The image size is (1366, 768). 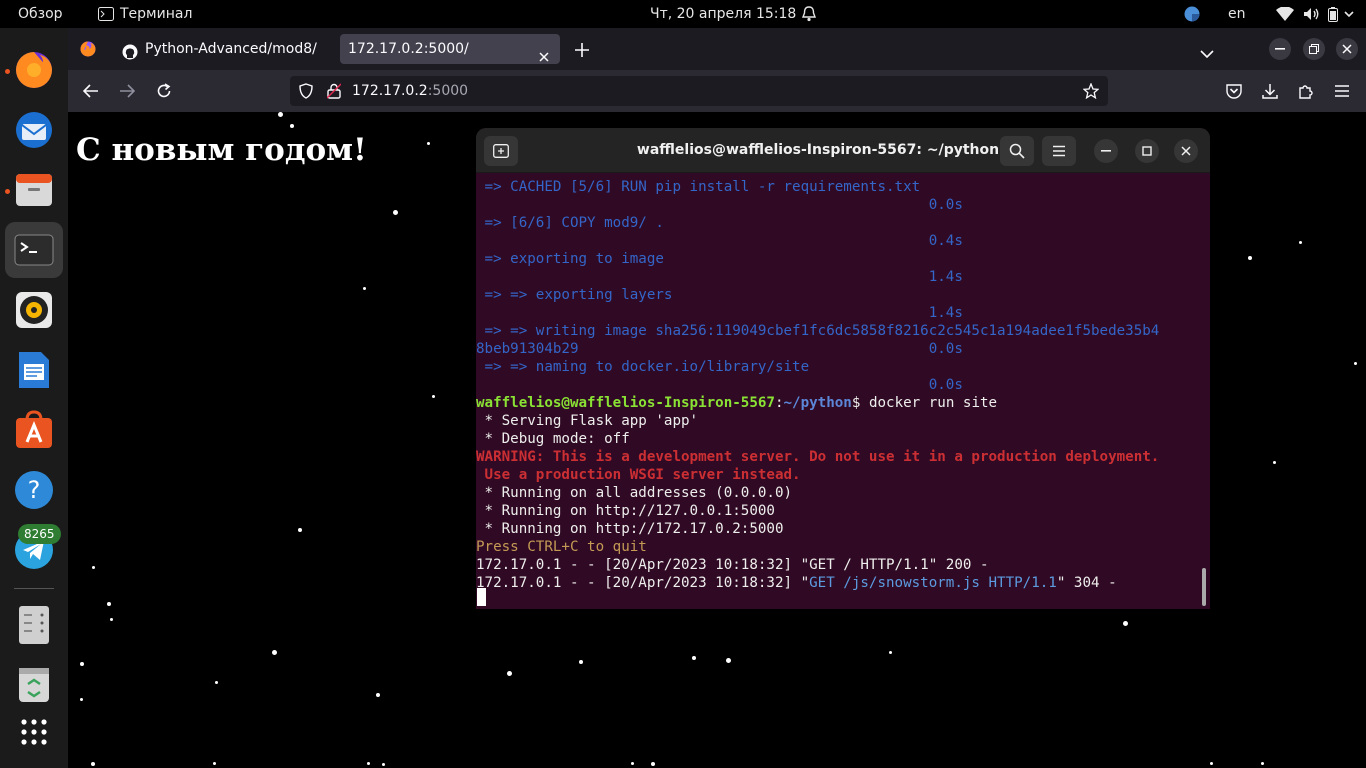 What do you see at coordinates (34, 370) in the screenshot?
I see `libreoffice-writer-icon` at bounding box center [34, 370].